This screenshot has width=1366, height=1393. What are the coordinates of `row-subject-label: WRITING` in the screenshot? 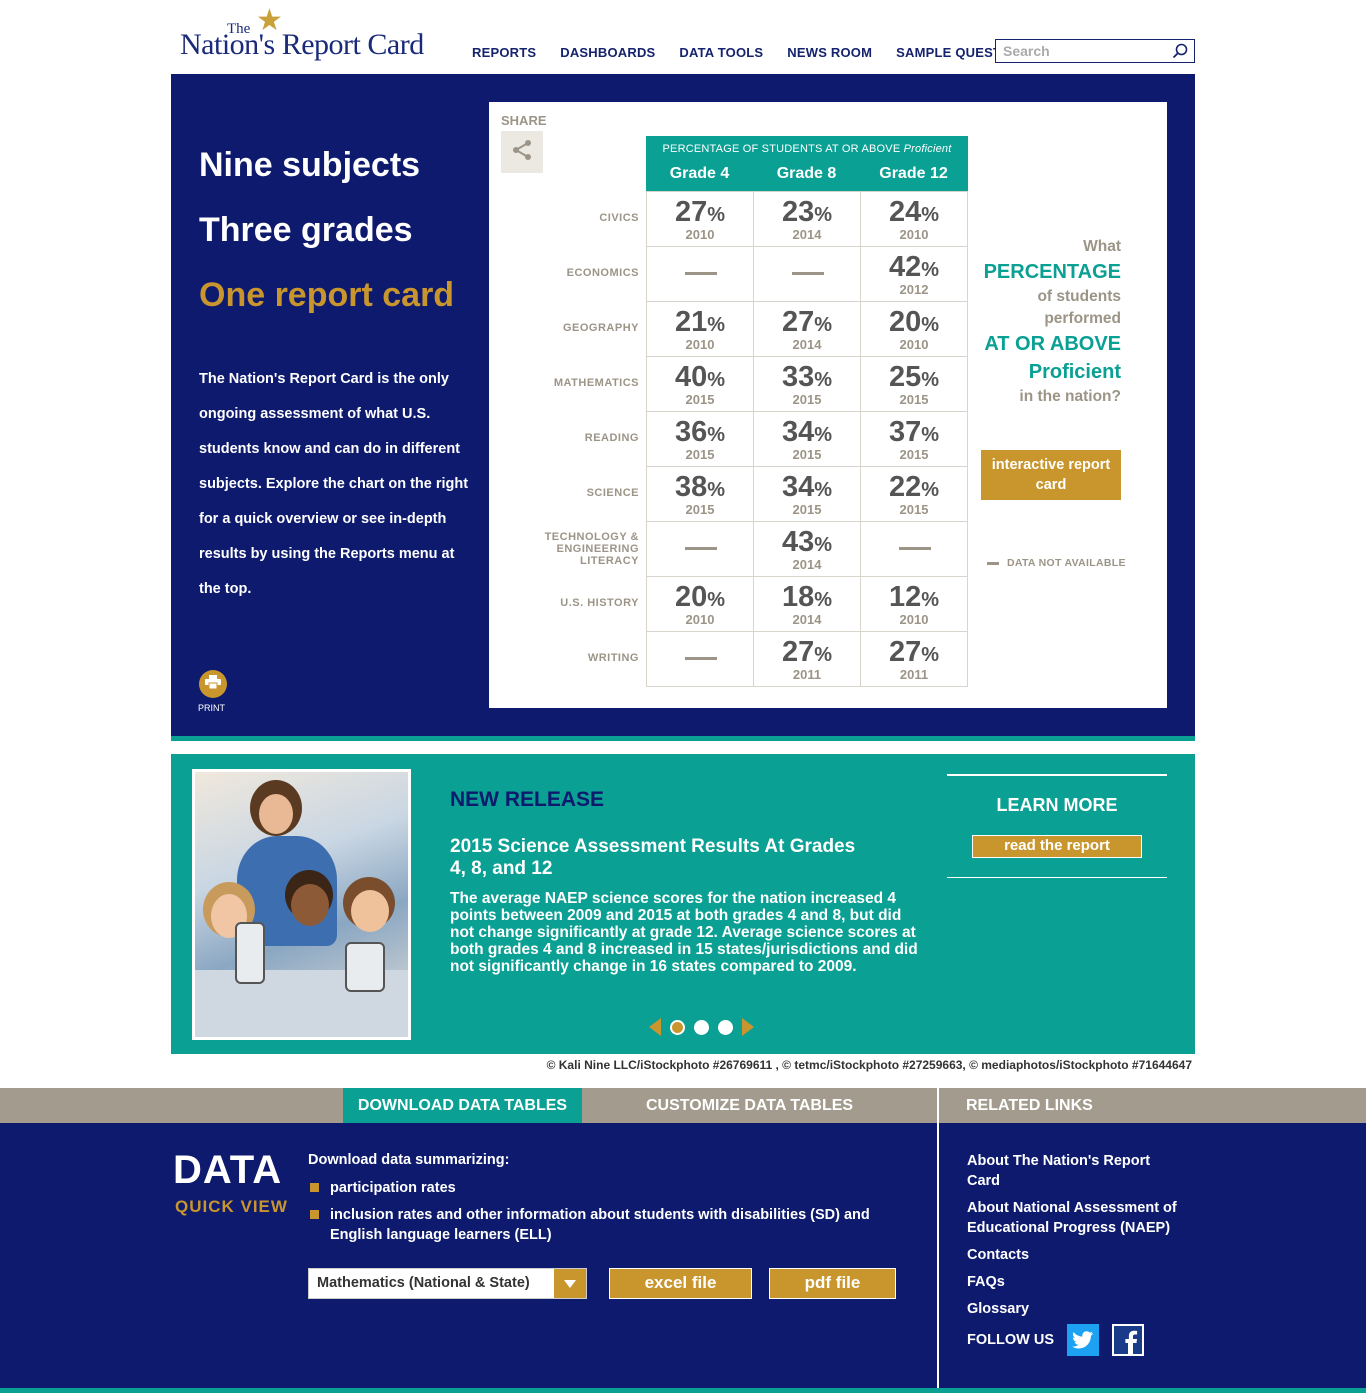 It's located at (613, 658).